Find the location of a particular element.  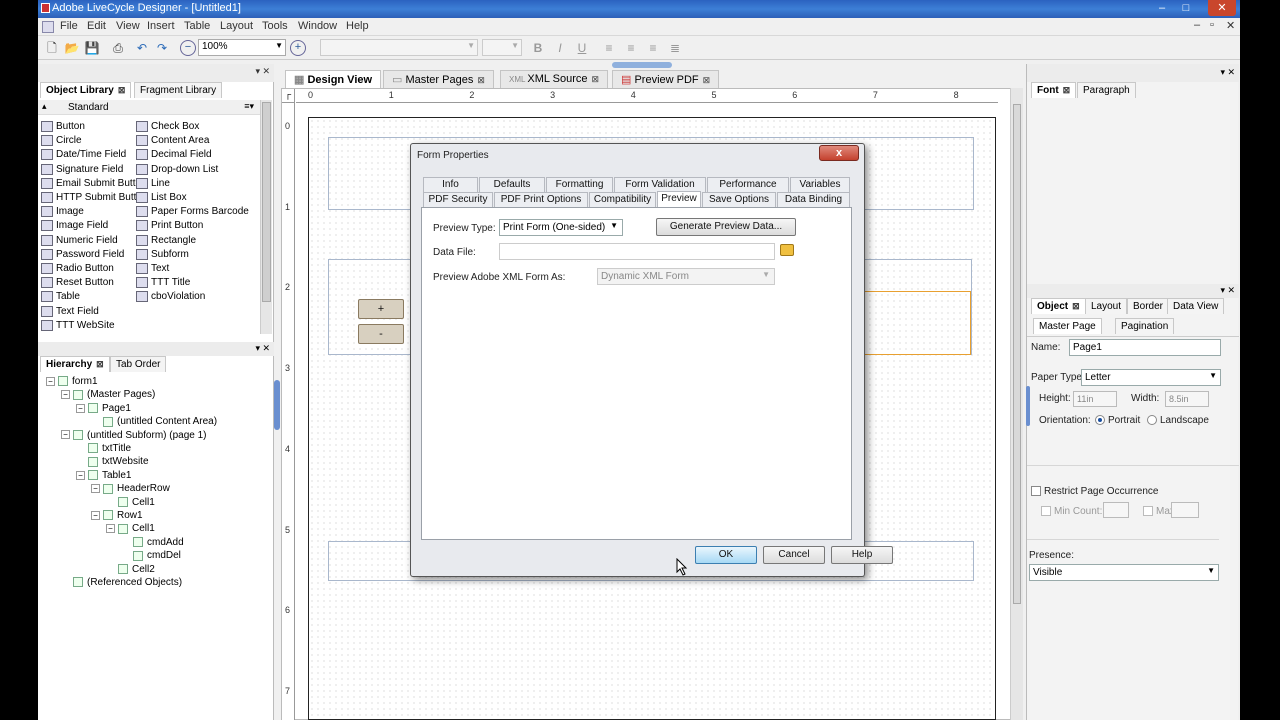

library-scrollbar is located at coordinates (266, 217).